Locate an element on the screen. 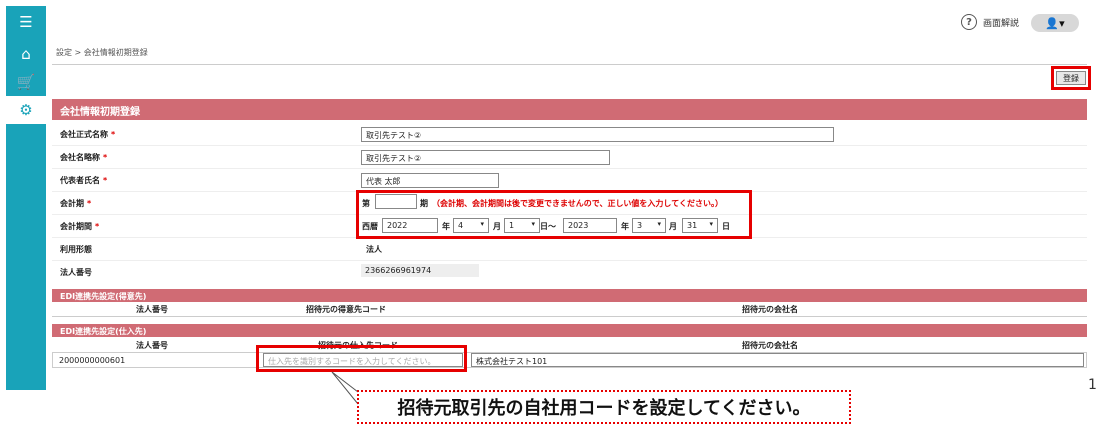  gear-icon: ⚙ is located at coordinates (26, 110).